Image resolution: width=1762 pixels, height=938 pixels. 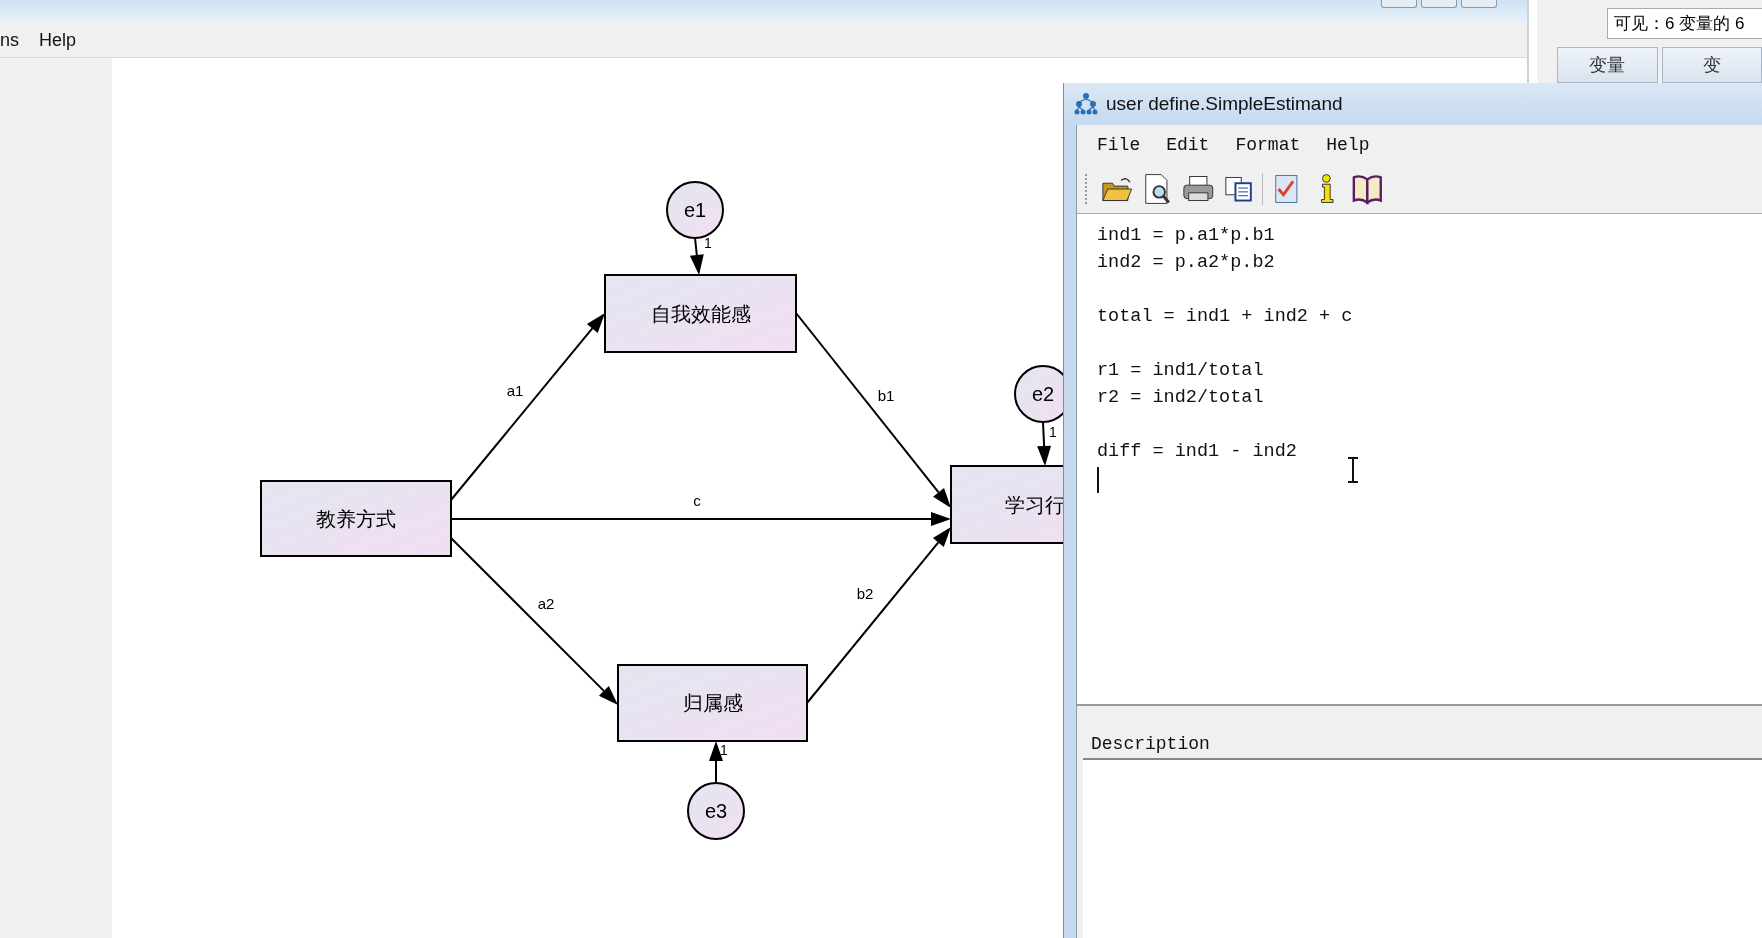 I want to click on variable-label: 自我效能感, so click(x=700, y=313).